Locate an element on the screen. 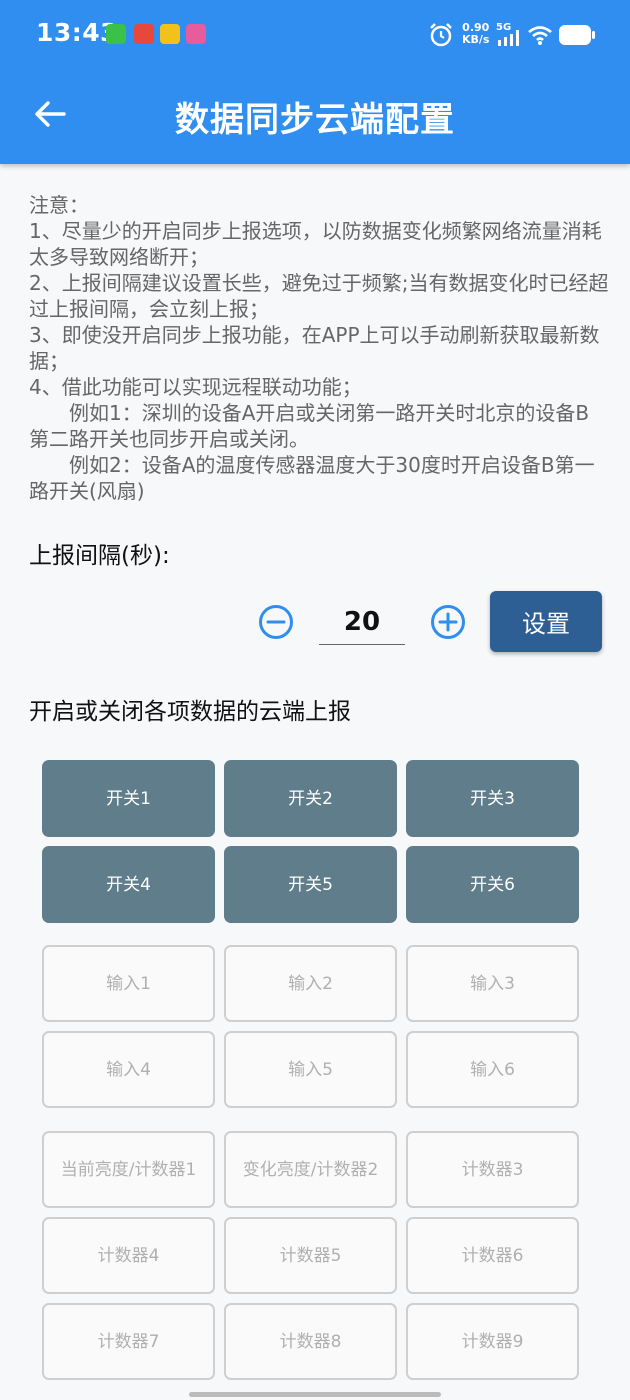 This screenshot has height=1400, width=630. status-bar: 13:43 0.90 KB/s 5G is located at coordinates (315, 35).